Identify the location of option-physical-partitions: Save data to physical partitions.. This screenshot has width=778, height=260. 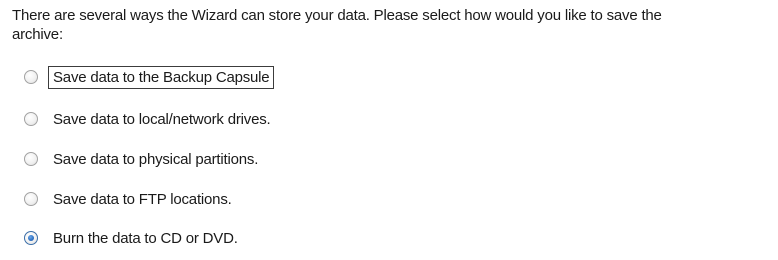
(143, 159).